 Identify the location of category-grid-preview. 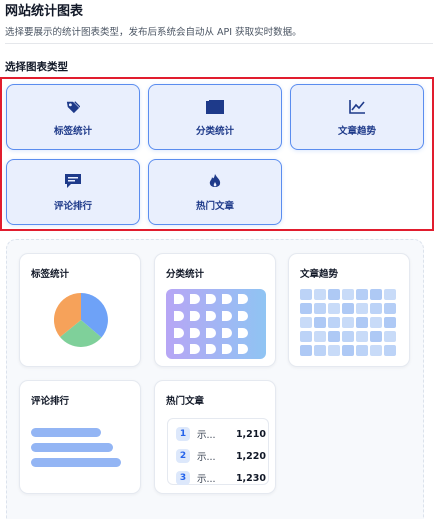
(216, 324).